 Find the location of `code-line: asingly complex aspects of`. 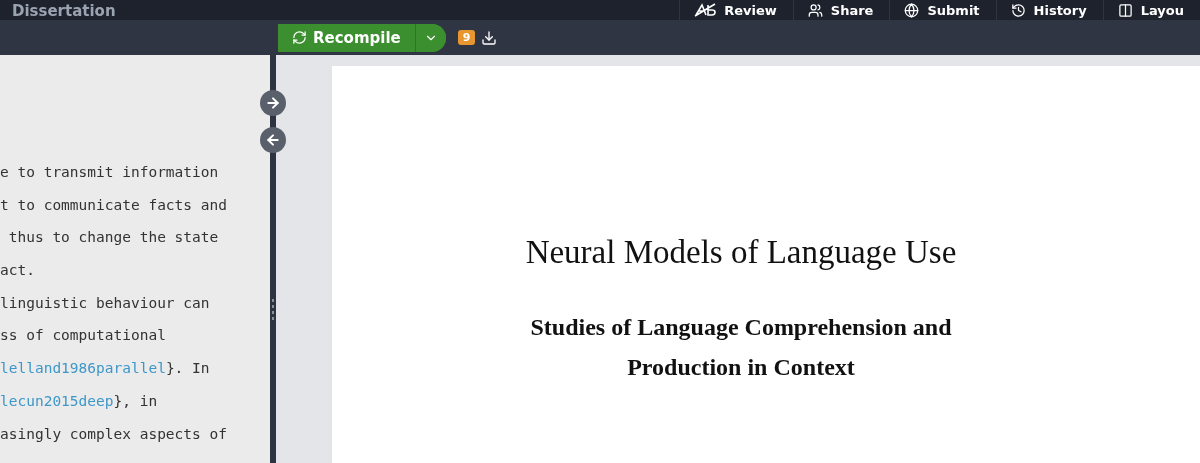

code-line: asingly complex aspects of is located at coordinates (114, 434).